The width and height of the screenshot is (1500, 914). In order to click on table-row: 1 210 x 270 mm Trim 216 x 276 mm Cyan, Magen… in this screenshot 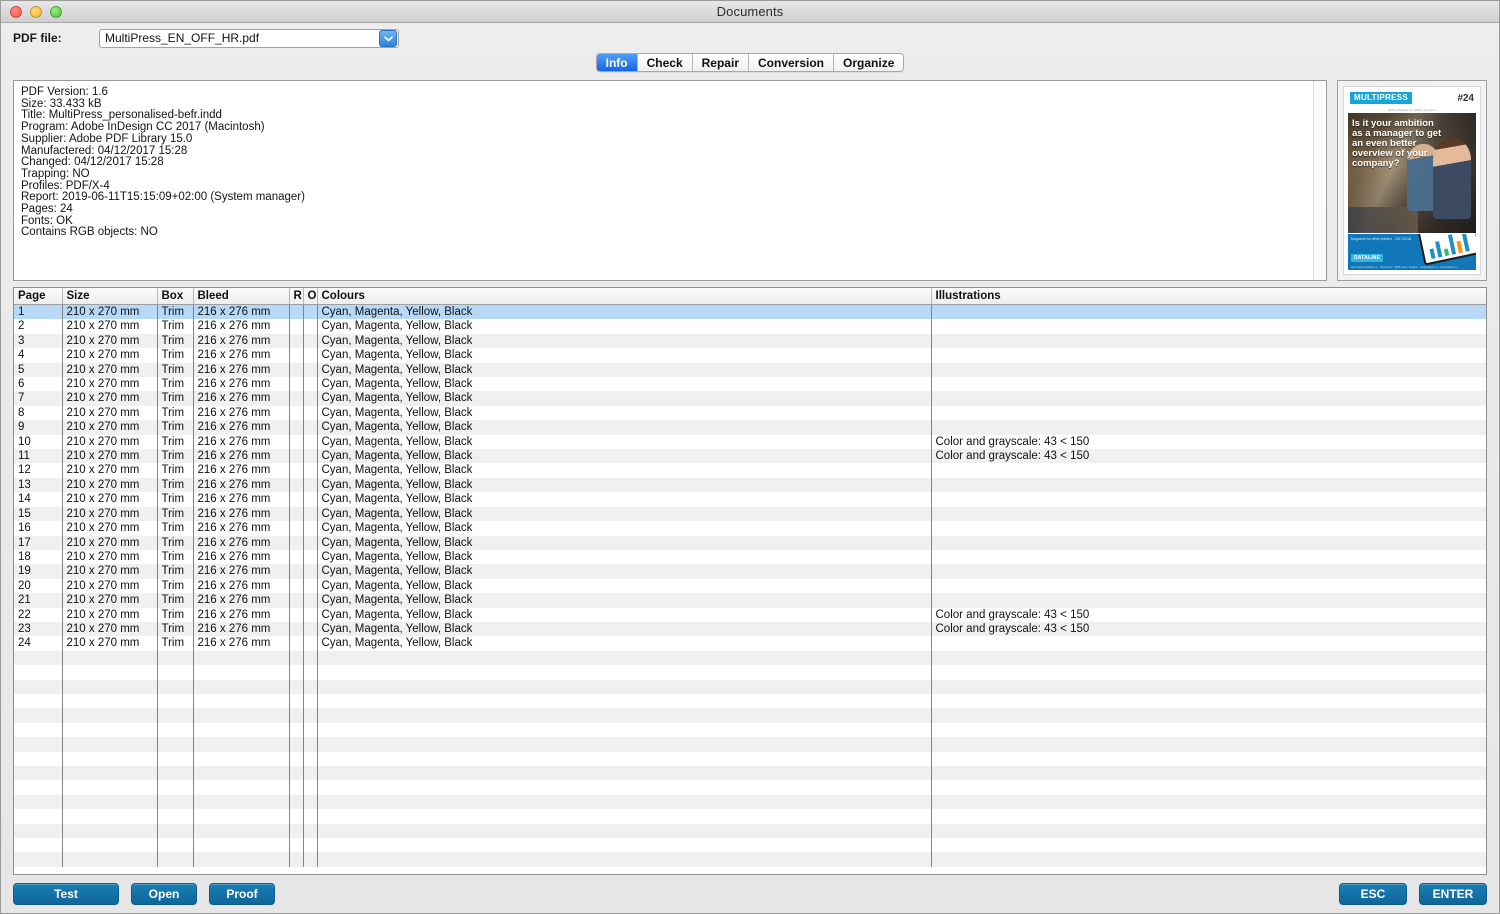, I will do `click(750, 312)`.